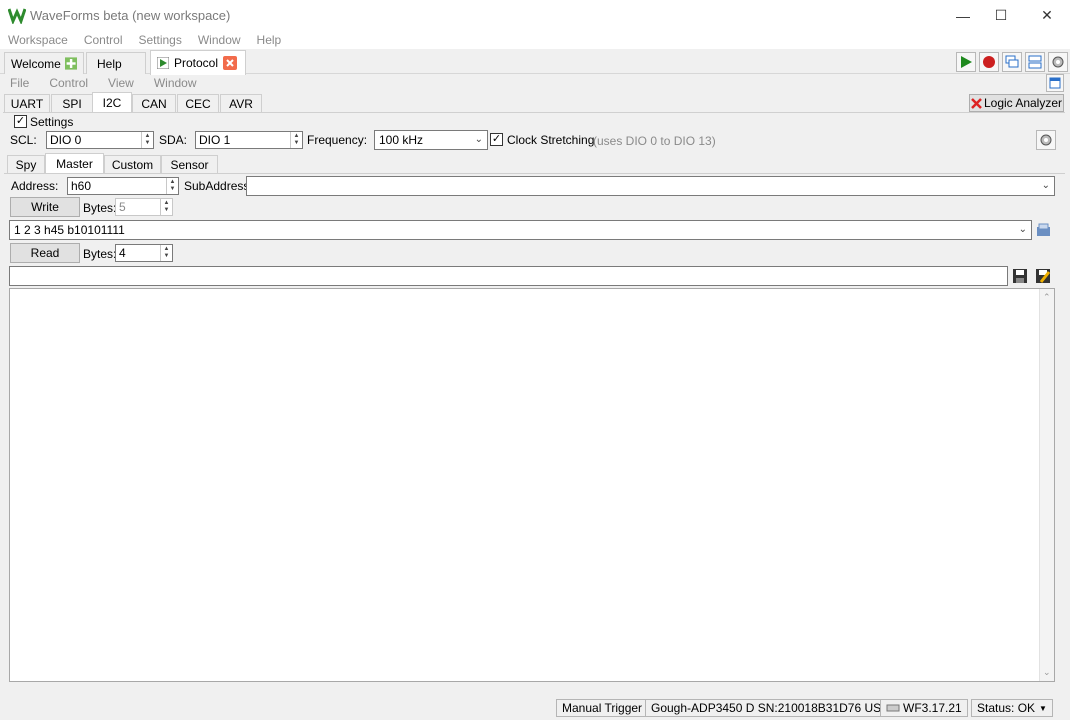 The height and width of the screenshot is (720, 1070). I want to click on clock-stretching-checkbox: ✓, so click(496, 139).